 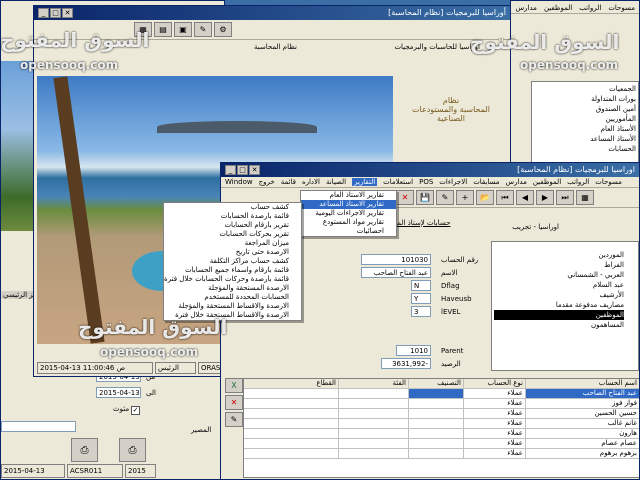 What do you see at coordinates (585, 99) in the screenshot?
I see `list-item: بورات المتداولة` at bounding box center [585, 99].